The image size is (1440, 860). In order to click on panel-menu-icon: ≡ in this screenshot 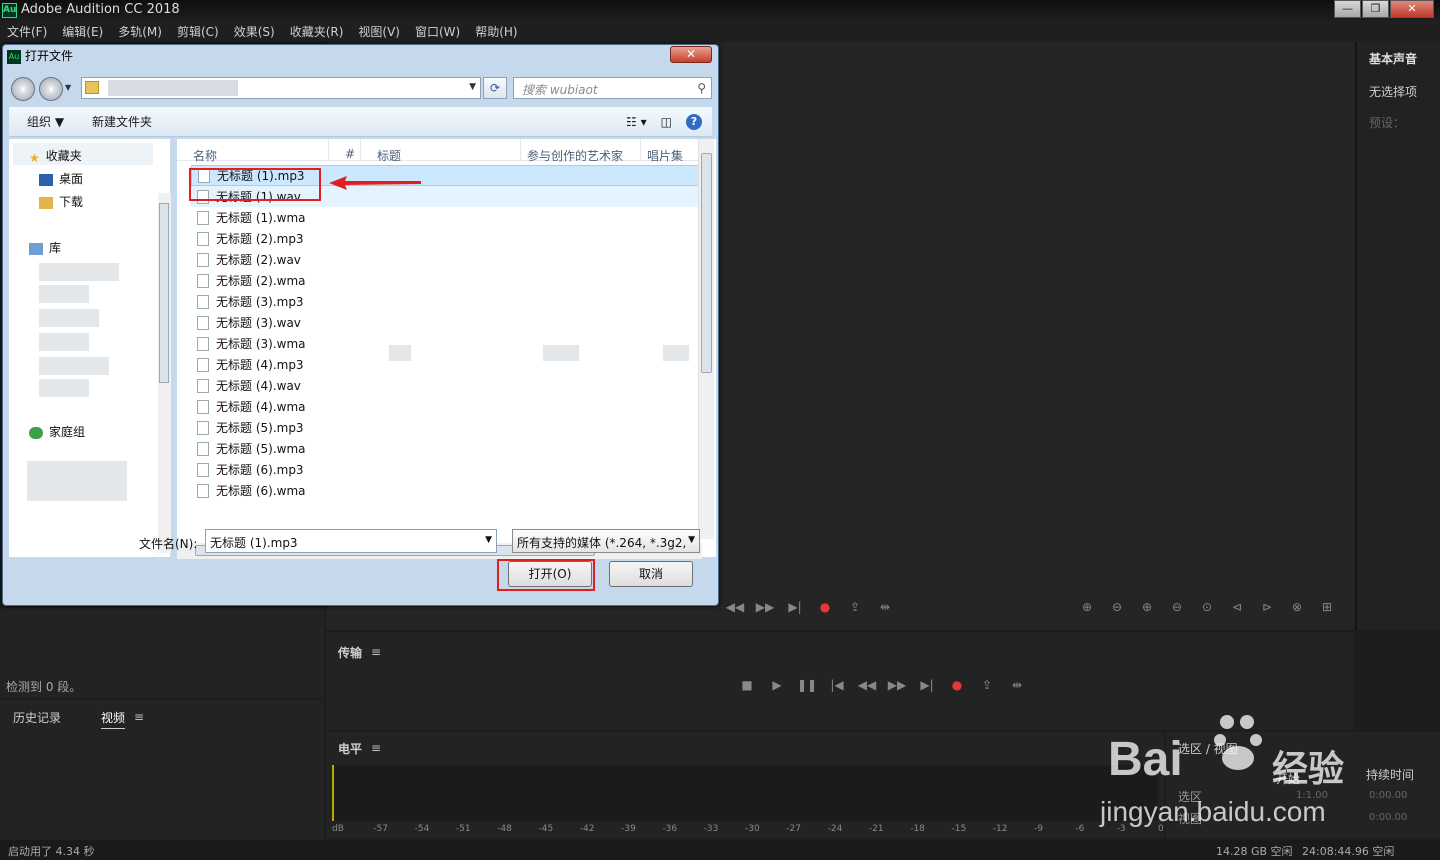, I will do `click(139, 717)`.